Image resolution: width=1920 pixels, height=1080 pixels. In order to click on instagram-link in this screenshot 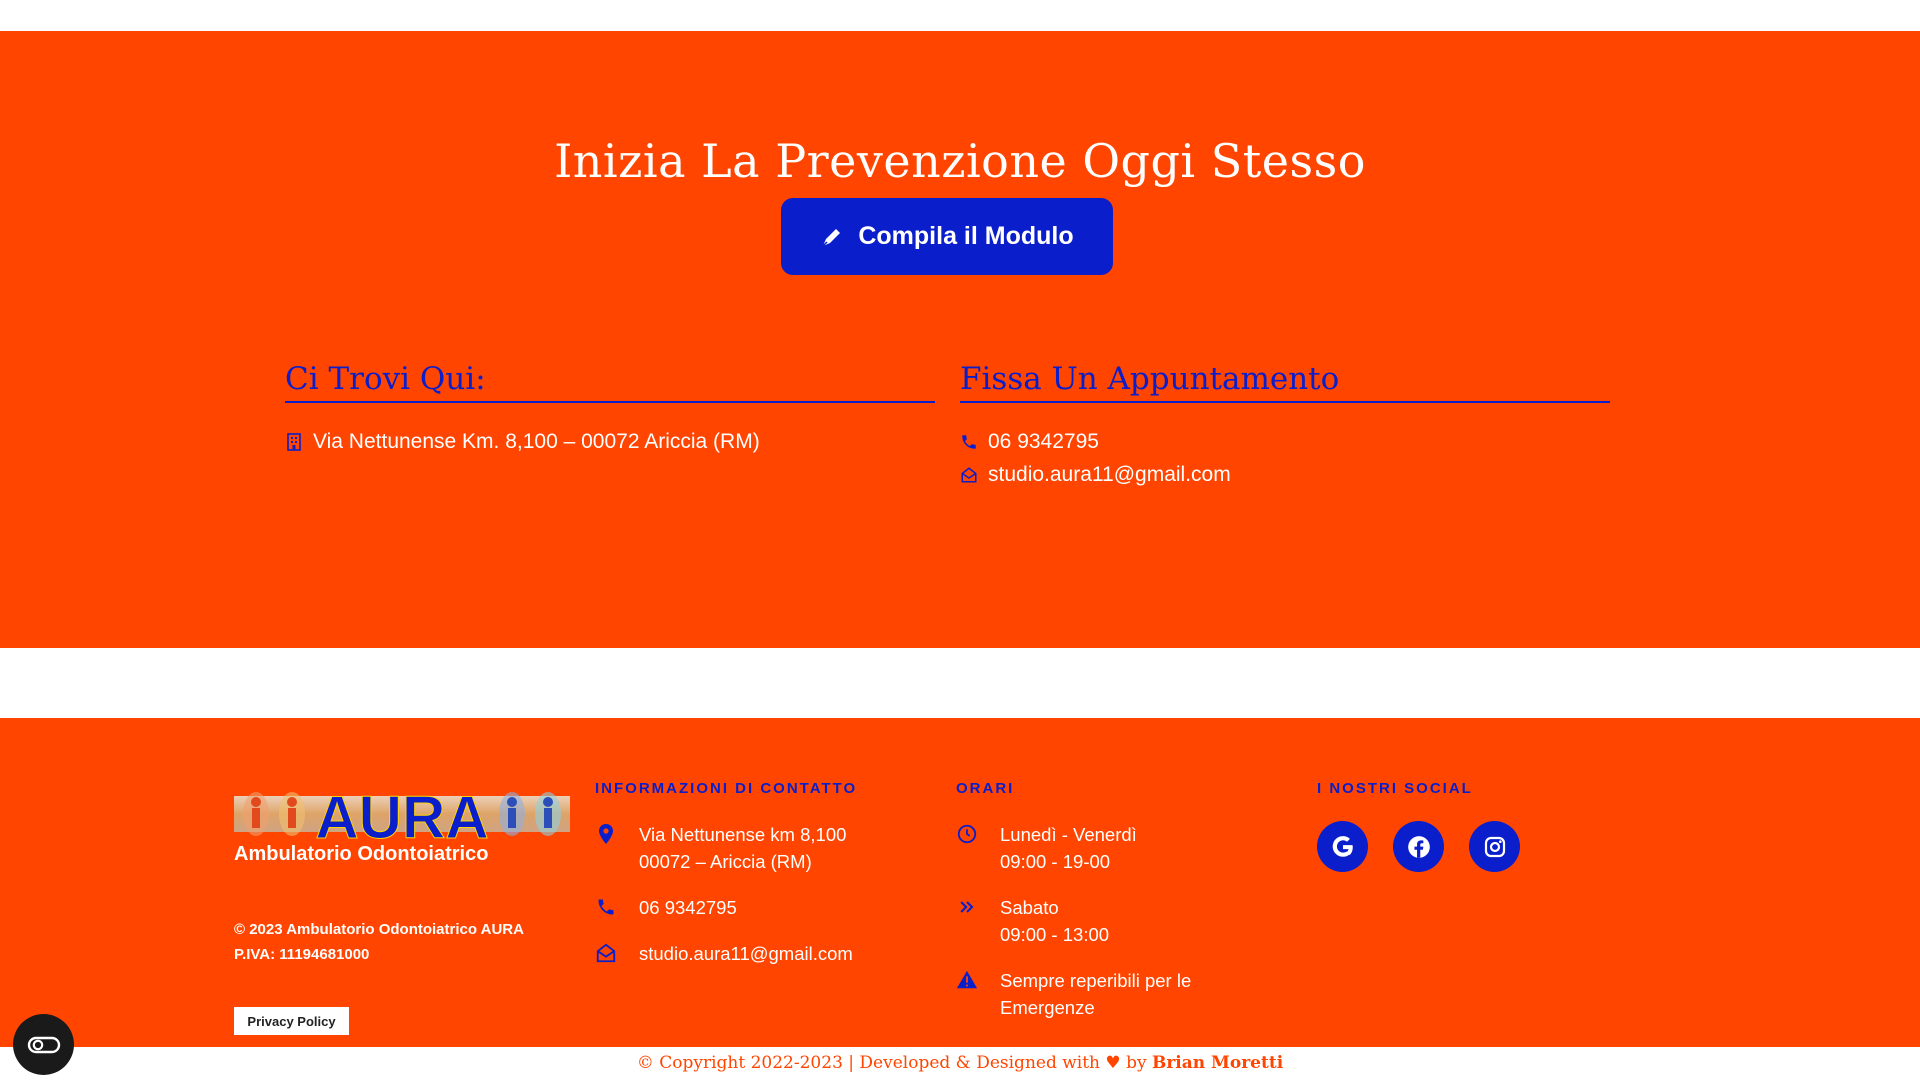, I will do `click(1494, 846)`.